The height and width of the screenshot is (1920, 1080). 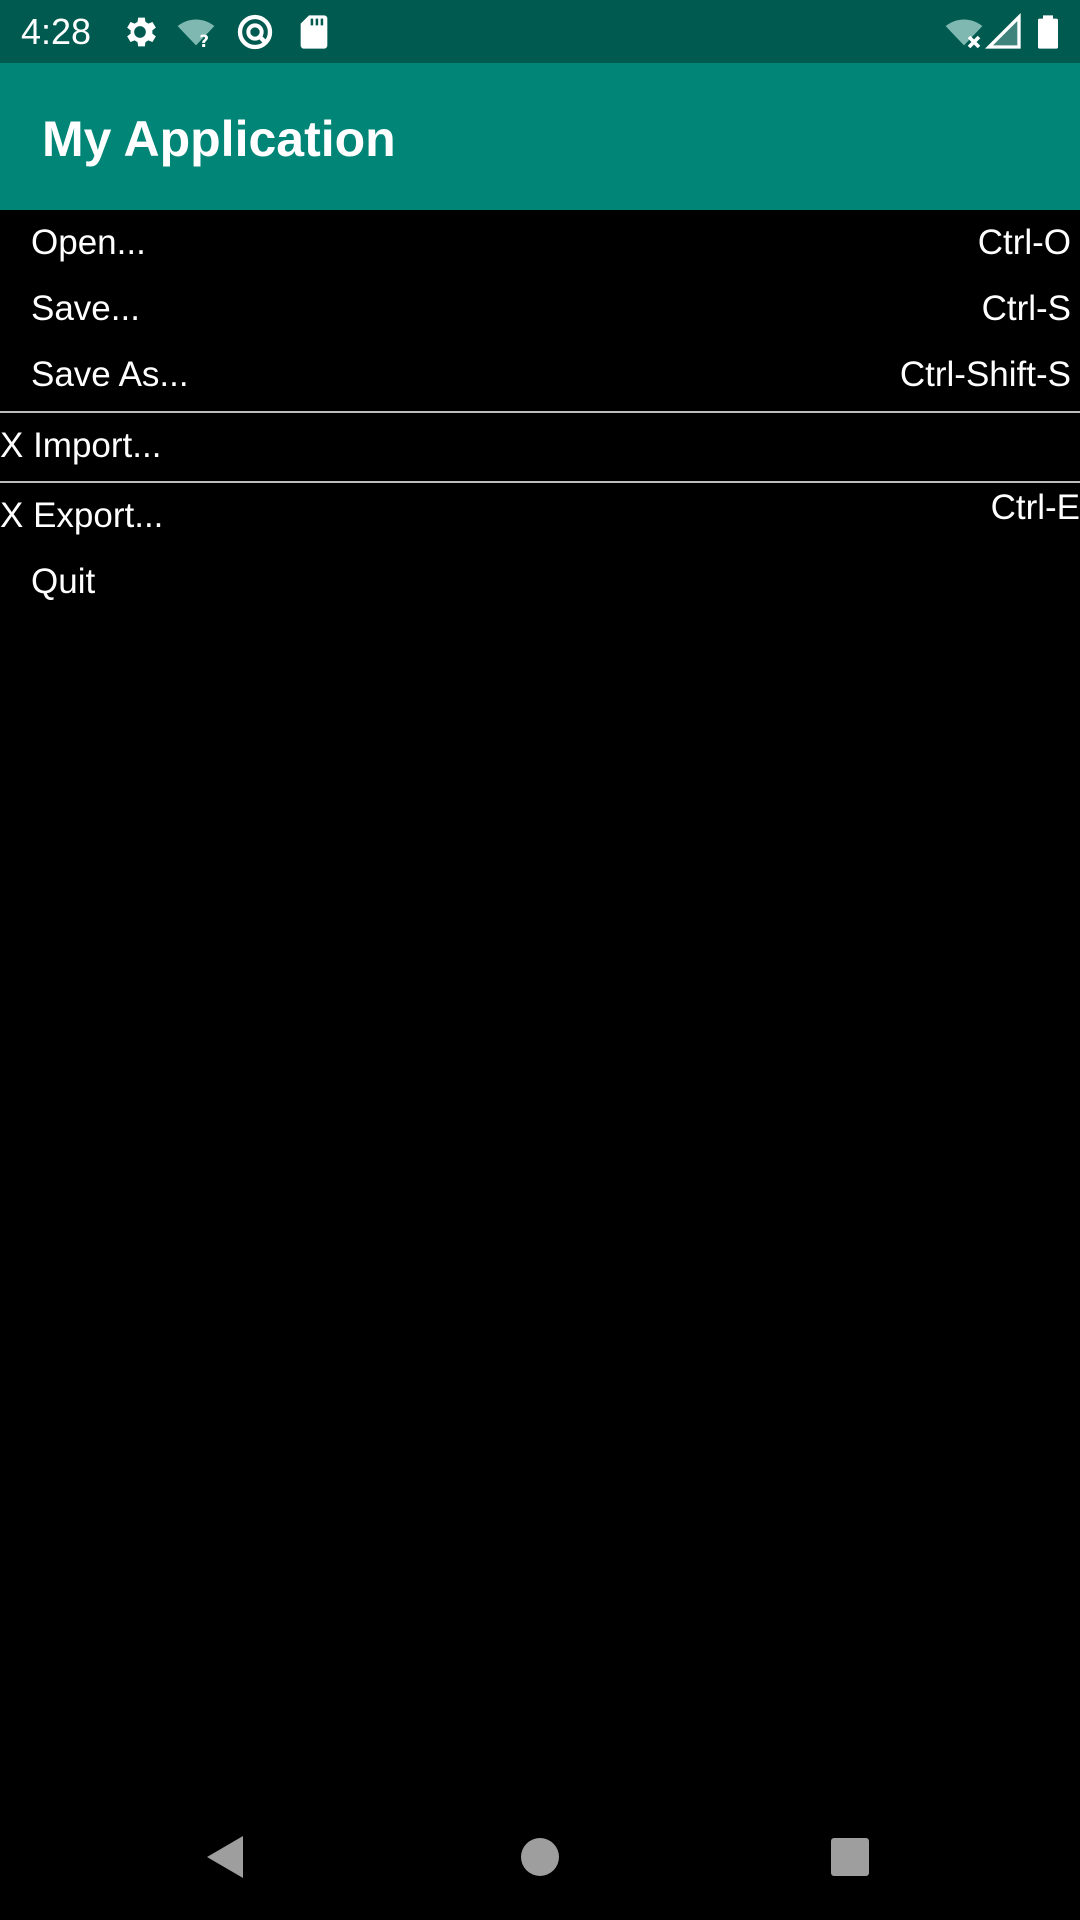 What do you see at coordinates (540, 31) in the screenshot?
I see `status-bar: 4:28 ?` at bounding box center [540, 31].